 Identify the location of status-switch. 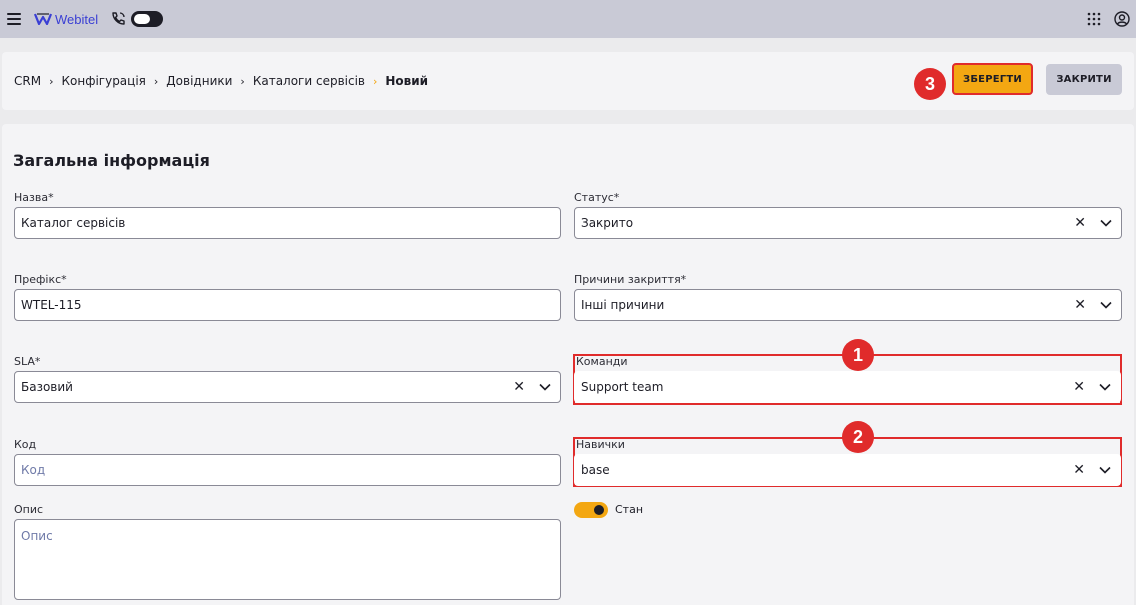
(147, 19).